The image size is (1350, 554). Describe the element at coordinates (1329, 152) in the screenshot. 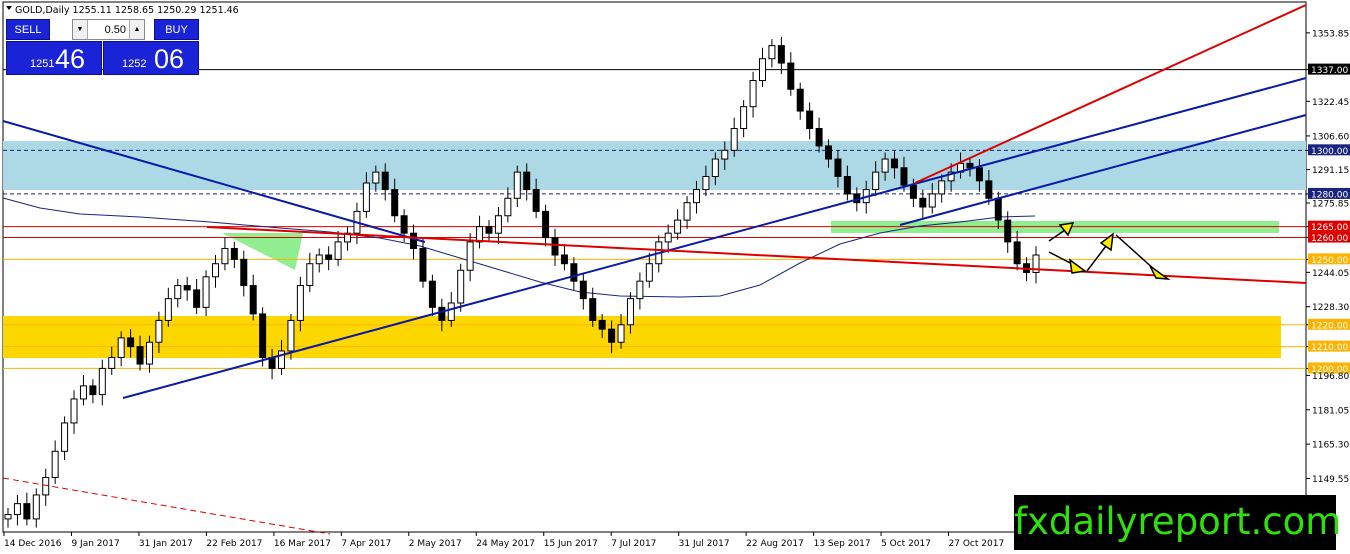

I see `level-label: 1300.00` at that location.